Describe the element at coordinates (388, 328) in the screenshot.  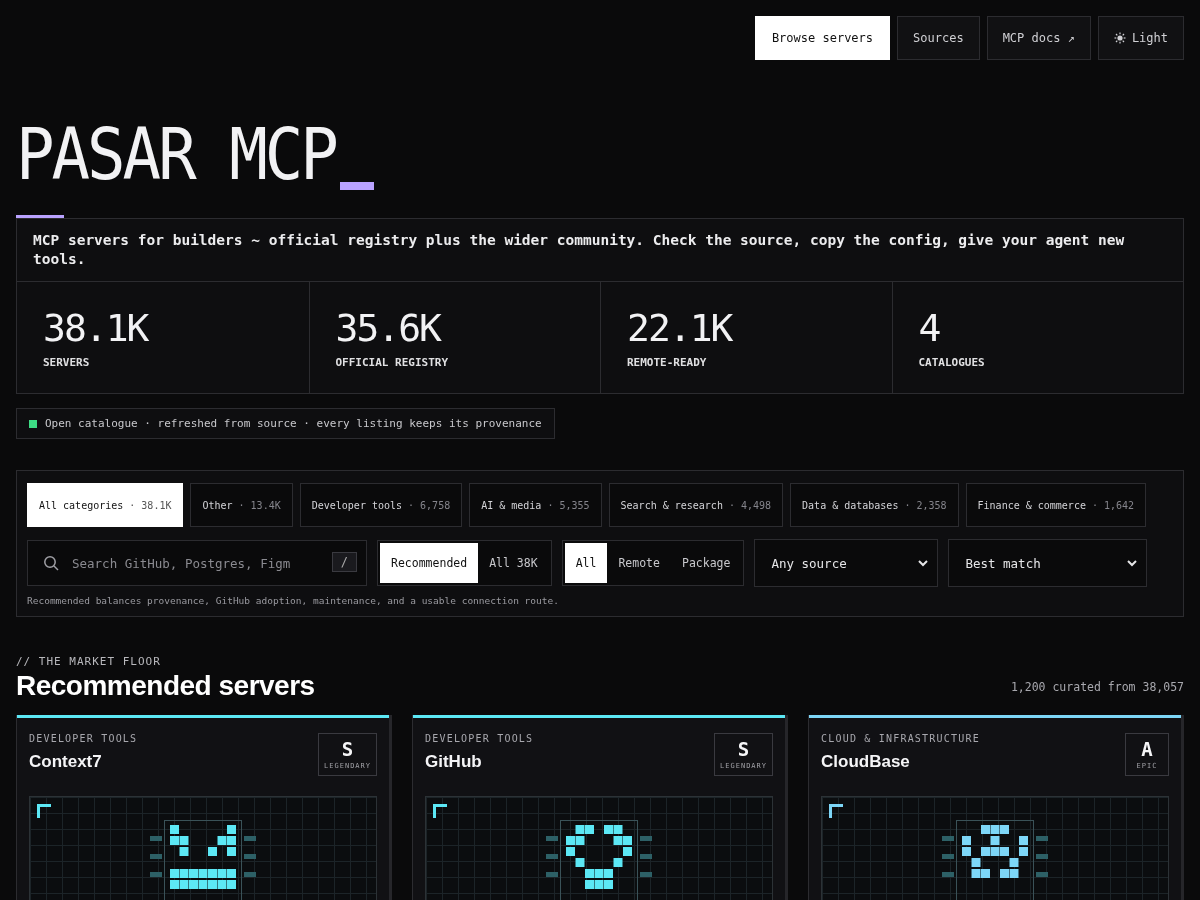
I see `stat-value: 35.6K` at that location.